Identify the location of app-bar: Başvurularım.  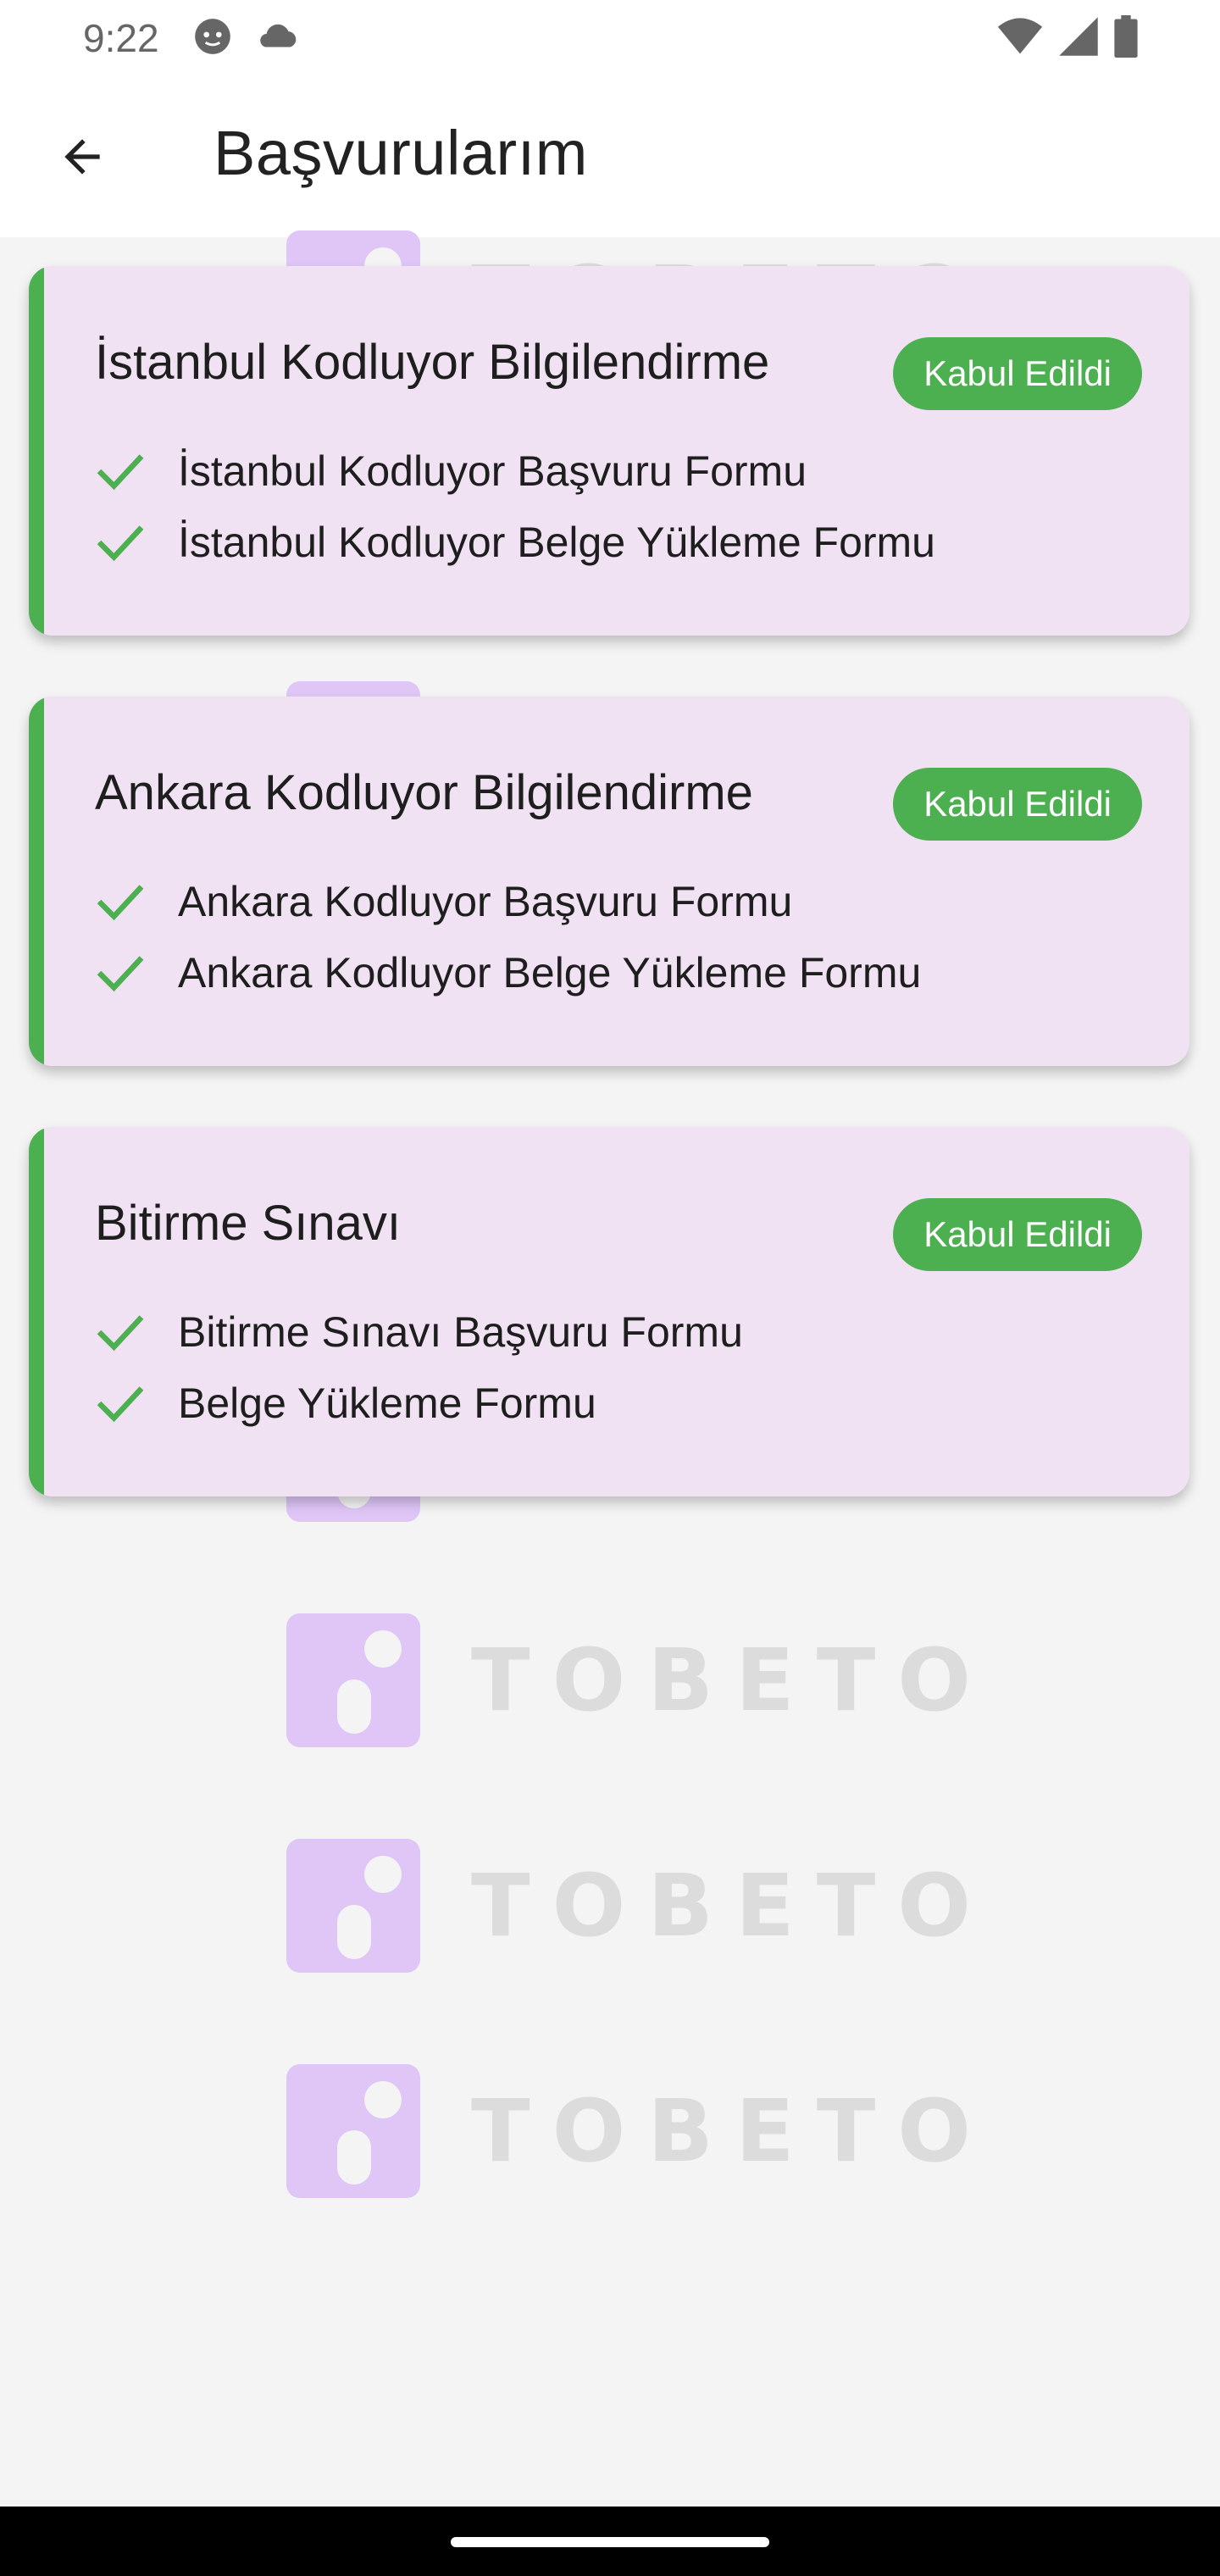
(610, 155).